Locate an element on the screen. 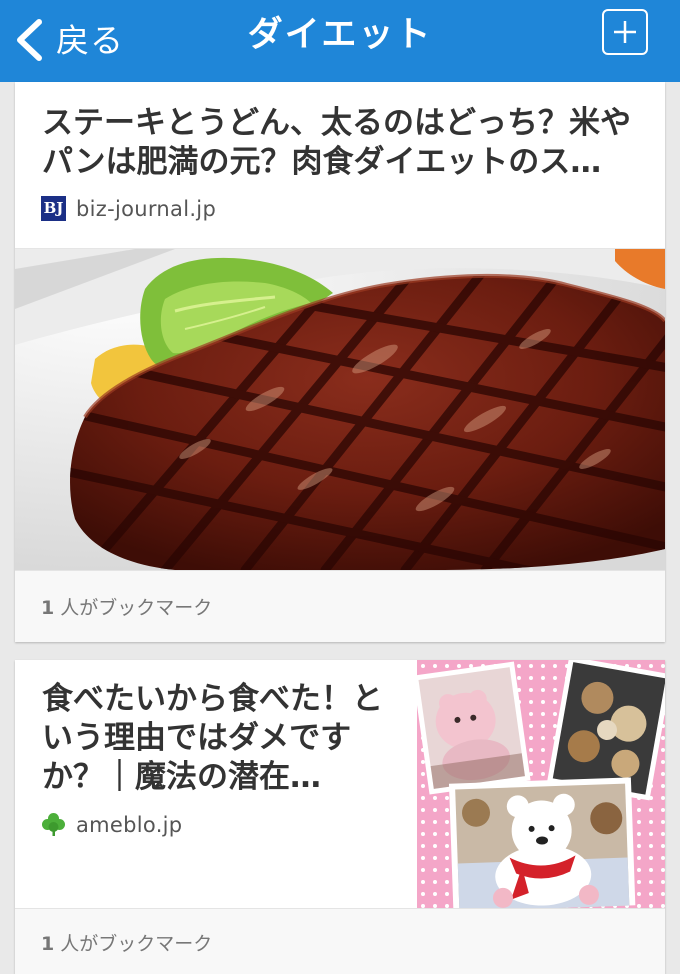 This screenshot has width=680, height=974. plus-icon is located at coordinates (625, 32).